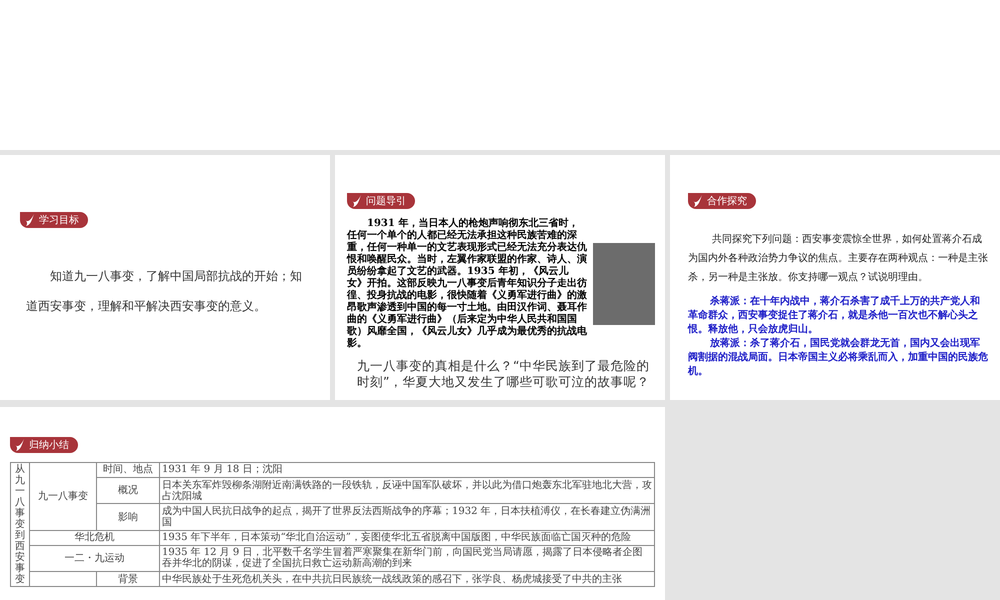 This screenshot has width=1000, height=600. Describe the element at coordinates (838, 258) in the screenshot. I see `prompt-text: 共同探究下列问题：西安事变震惊全世界，如何处置蒋介石成为国内外各种政治势力争议的焦点。主要存在两种观点：一种是主张杀，另一种是主张放。你支持哪一观点？试说明理由。` at that location.